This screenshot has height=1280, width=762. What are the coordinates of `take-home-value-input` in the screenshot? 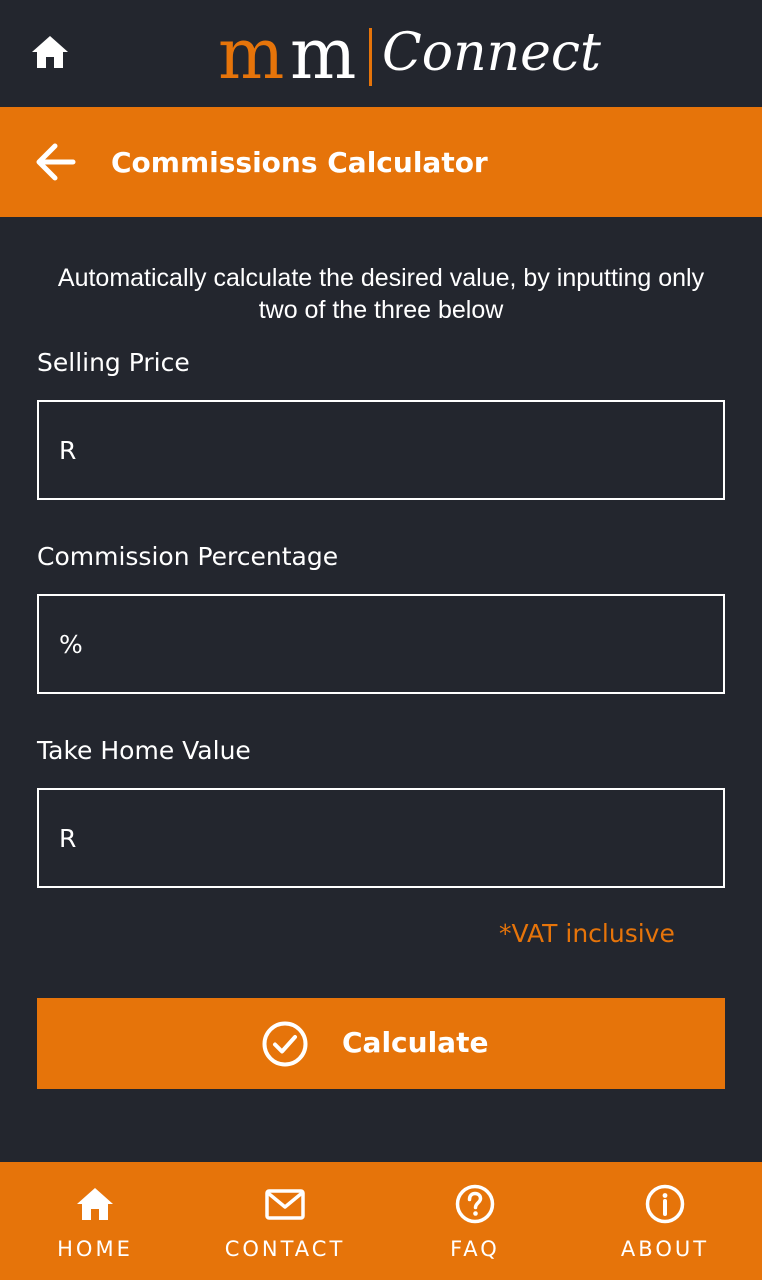 It's located at (381, 838).